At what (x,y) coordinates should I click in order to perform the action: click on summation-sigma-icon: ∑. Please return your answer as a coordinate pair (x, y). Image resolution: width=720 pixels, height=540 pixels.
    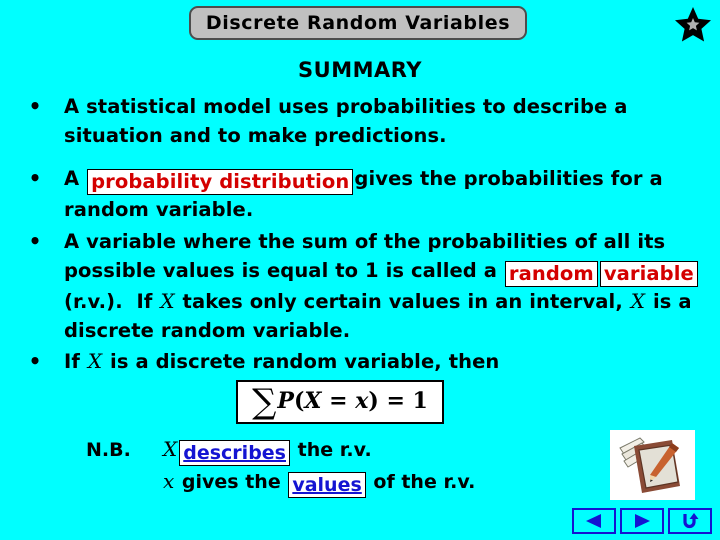
    Looking at the image, I should click on (264, 402).